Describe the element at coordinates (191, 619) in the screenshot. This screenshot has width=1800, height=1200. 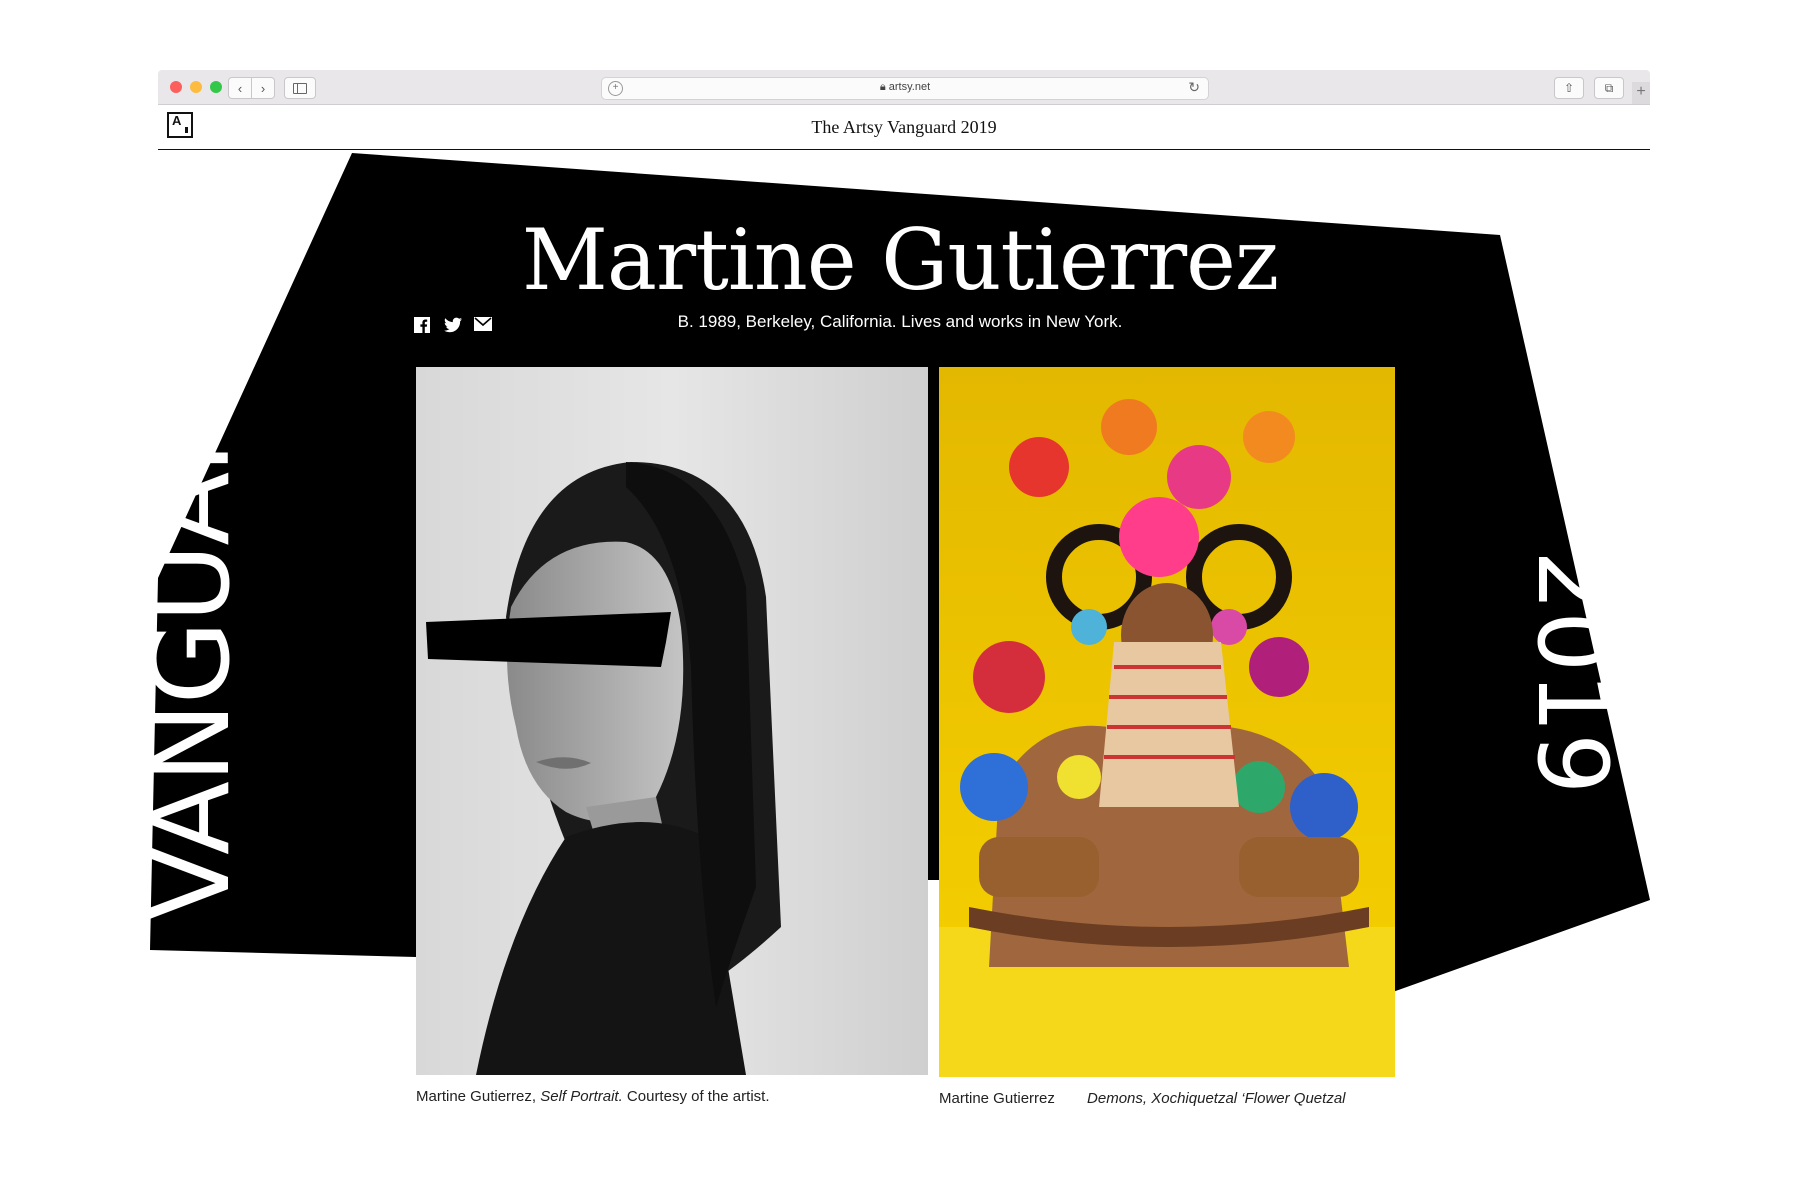
I see `vanguard-side-text: VANGUARD` at that location.